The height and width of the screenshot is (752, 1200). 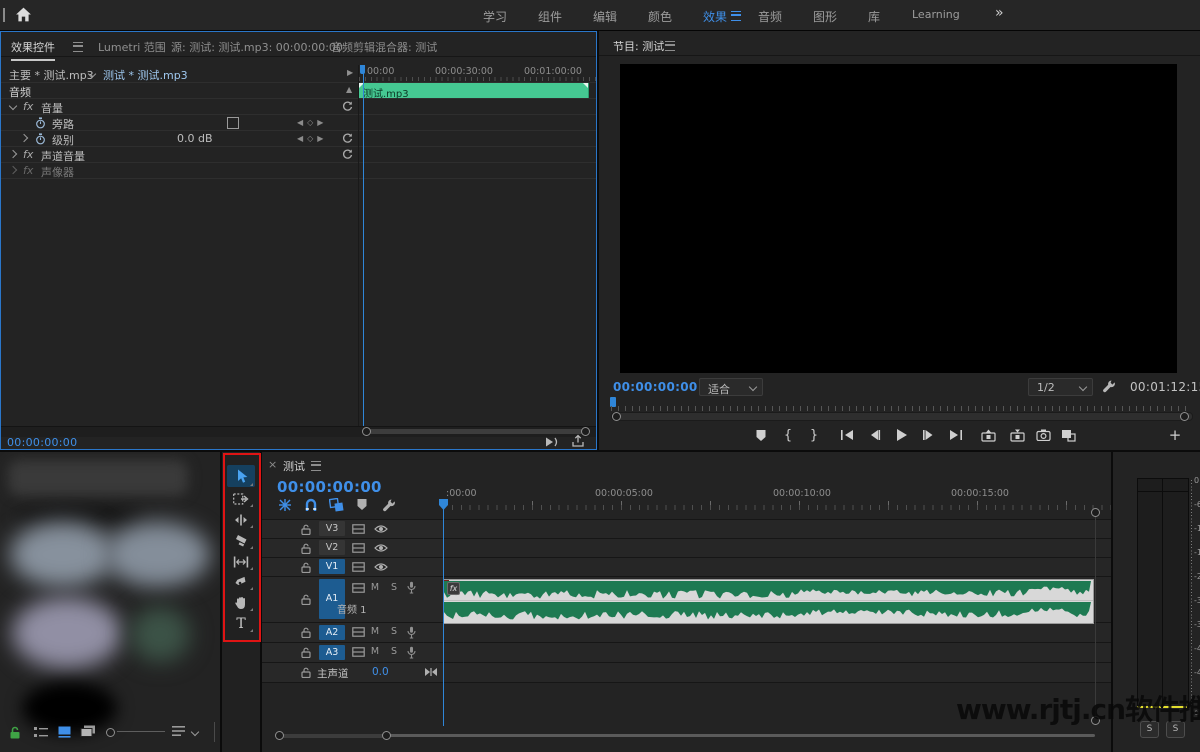 I want to click on track-target-a3: A3, so click(x=332, y=652).